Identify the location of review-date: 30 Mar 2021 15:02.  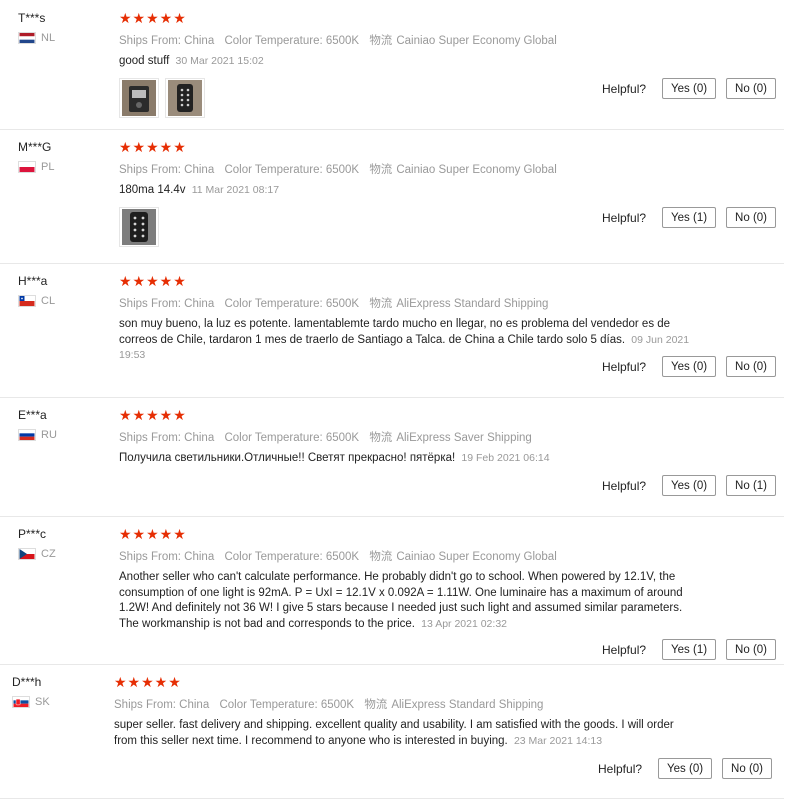
(219, 61).